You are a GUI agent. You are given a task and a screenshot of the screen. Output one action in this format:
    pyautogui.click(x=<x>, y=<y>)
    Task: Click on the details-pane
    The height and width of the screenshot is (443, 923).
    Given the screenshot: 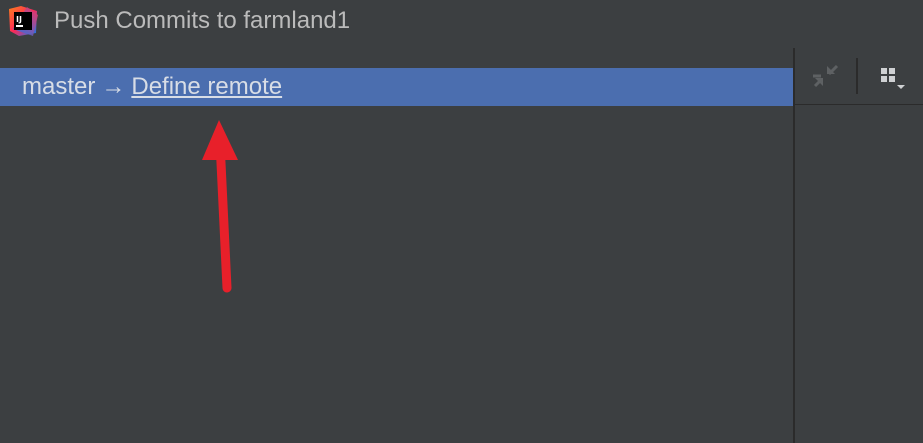 What is the action you would take?
    pyautogui.click(x=859, y=245)
    